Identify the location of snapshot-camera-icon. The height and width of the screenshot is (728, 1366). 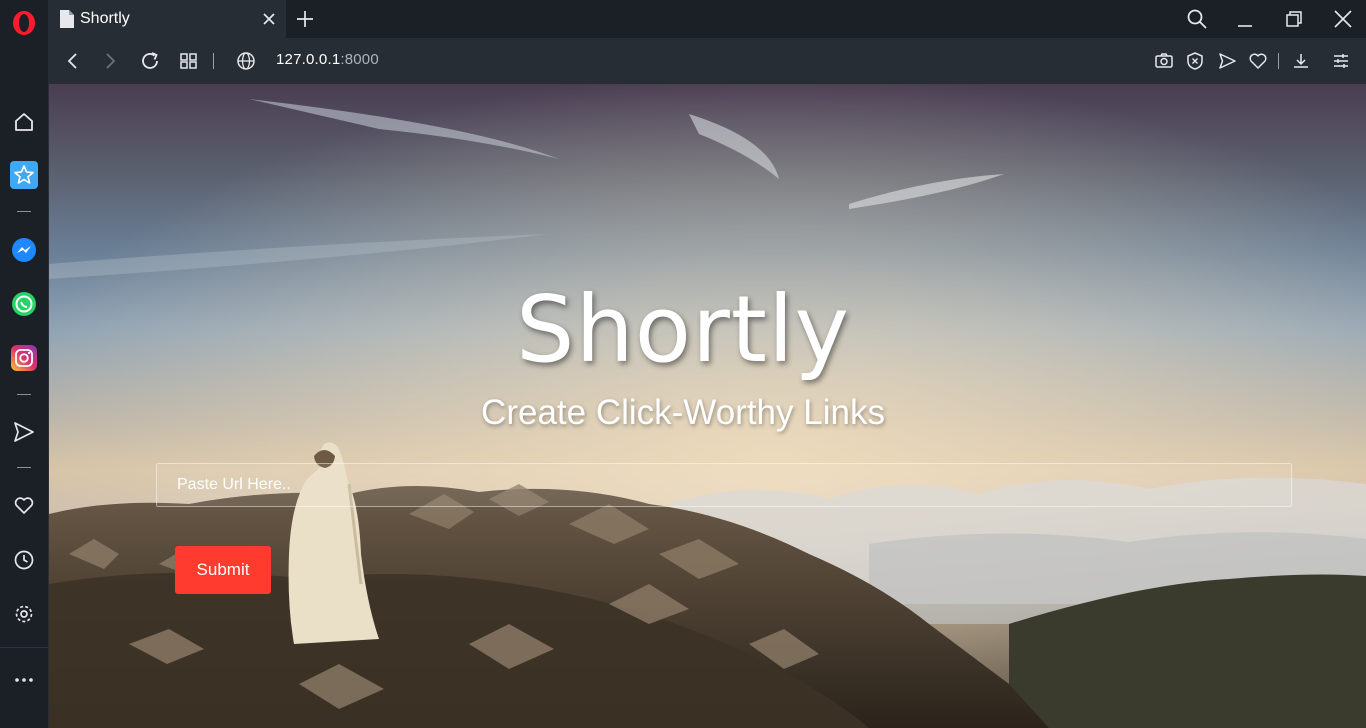
(1164, 61).